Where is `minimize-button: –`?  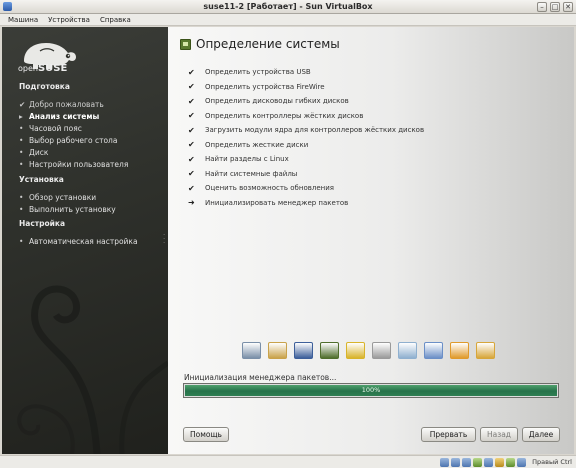
minimize-button: – is located at coordinates (542, 7).